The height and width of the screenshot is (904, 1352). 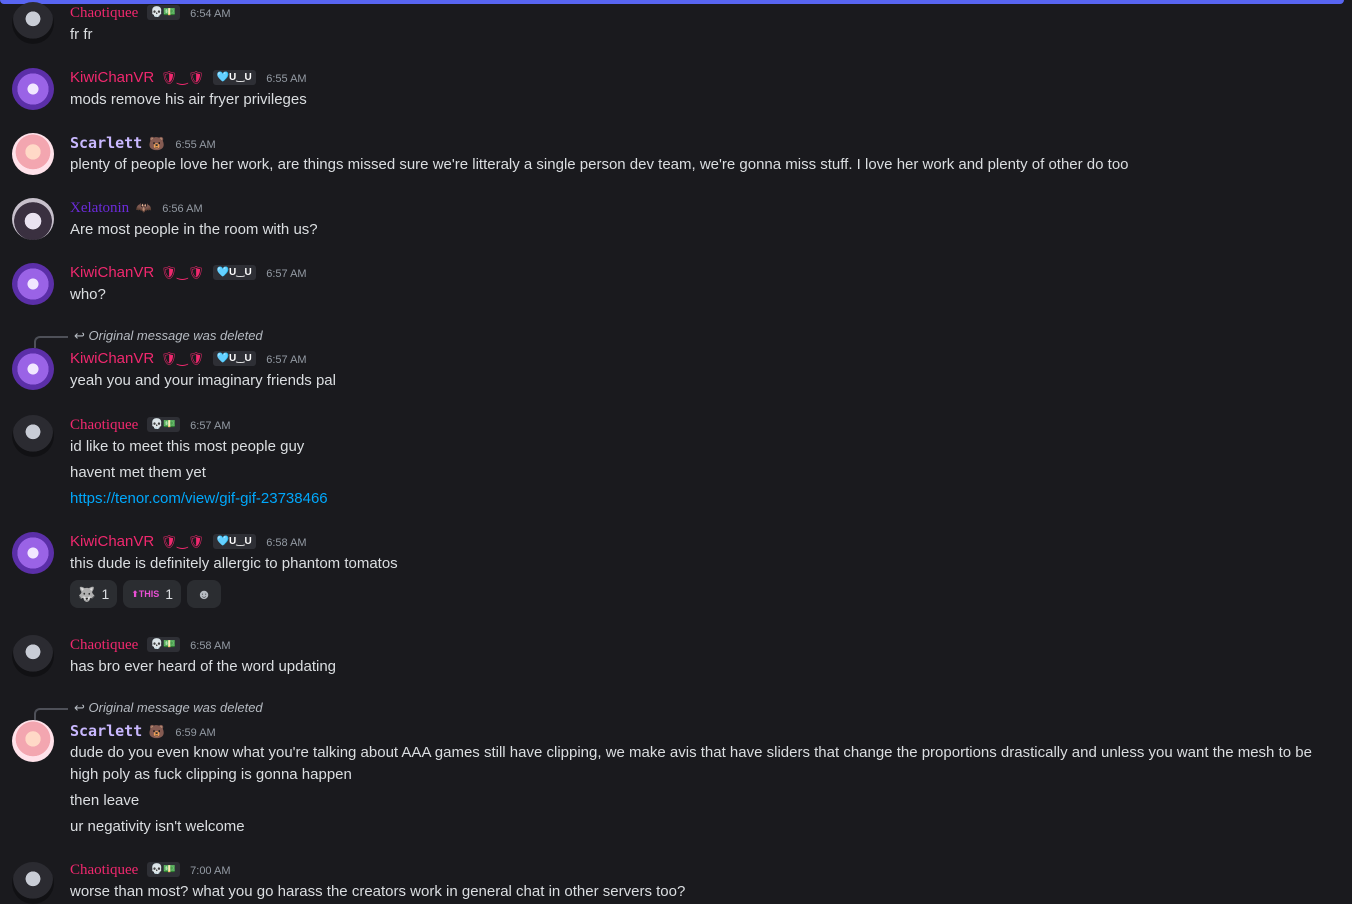 I want to click on timestamp: 6:54 AM, so click(x=210, y=14).